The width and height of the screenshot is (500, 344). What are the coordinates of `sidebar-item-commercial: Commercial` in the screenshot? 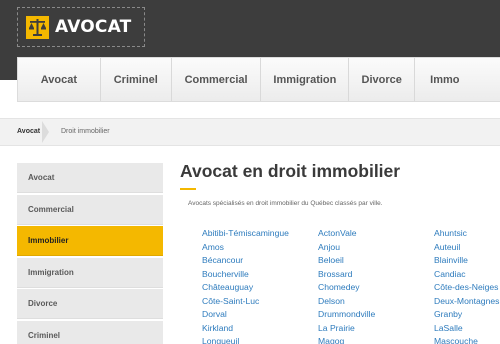 It's located at (90, 209).